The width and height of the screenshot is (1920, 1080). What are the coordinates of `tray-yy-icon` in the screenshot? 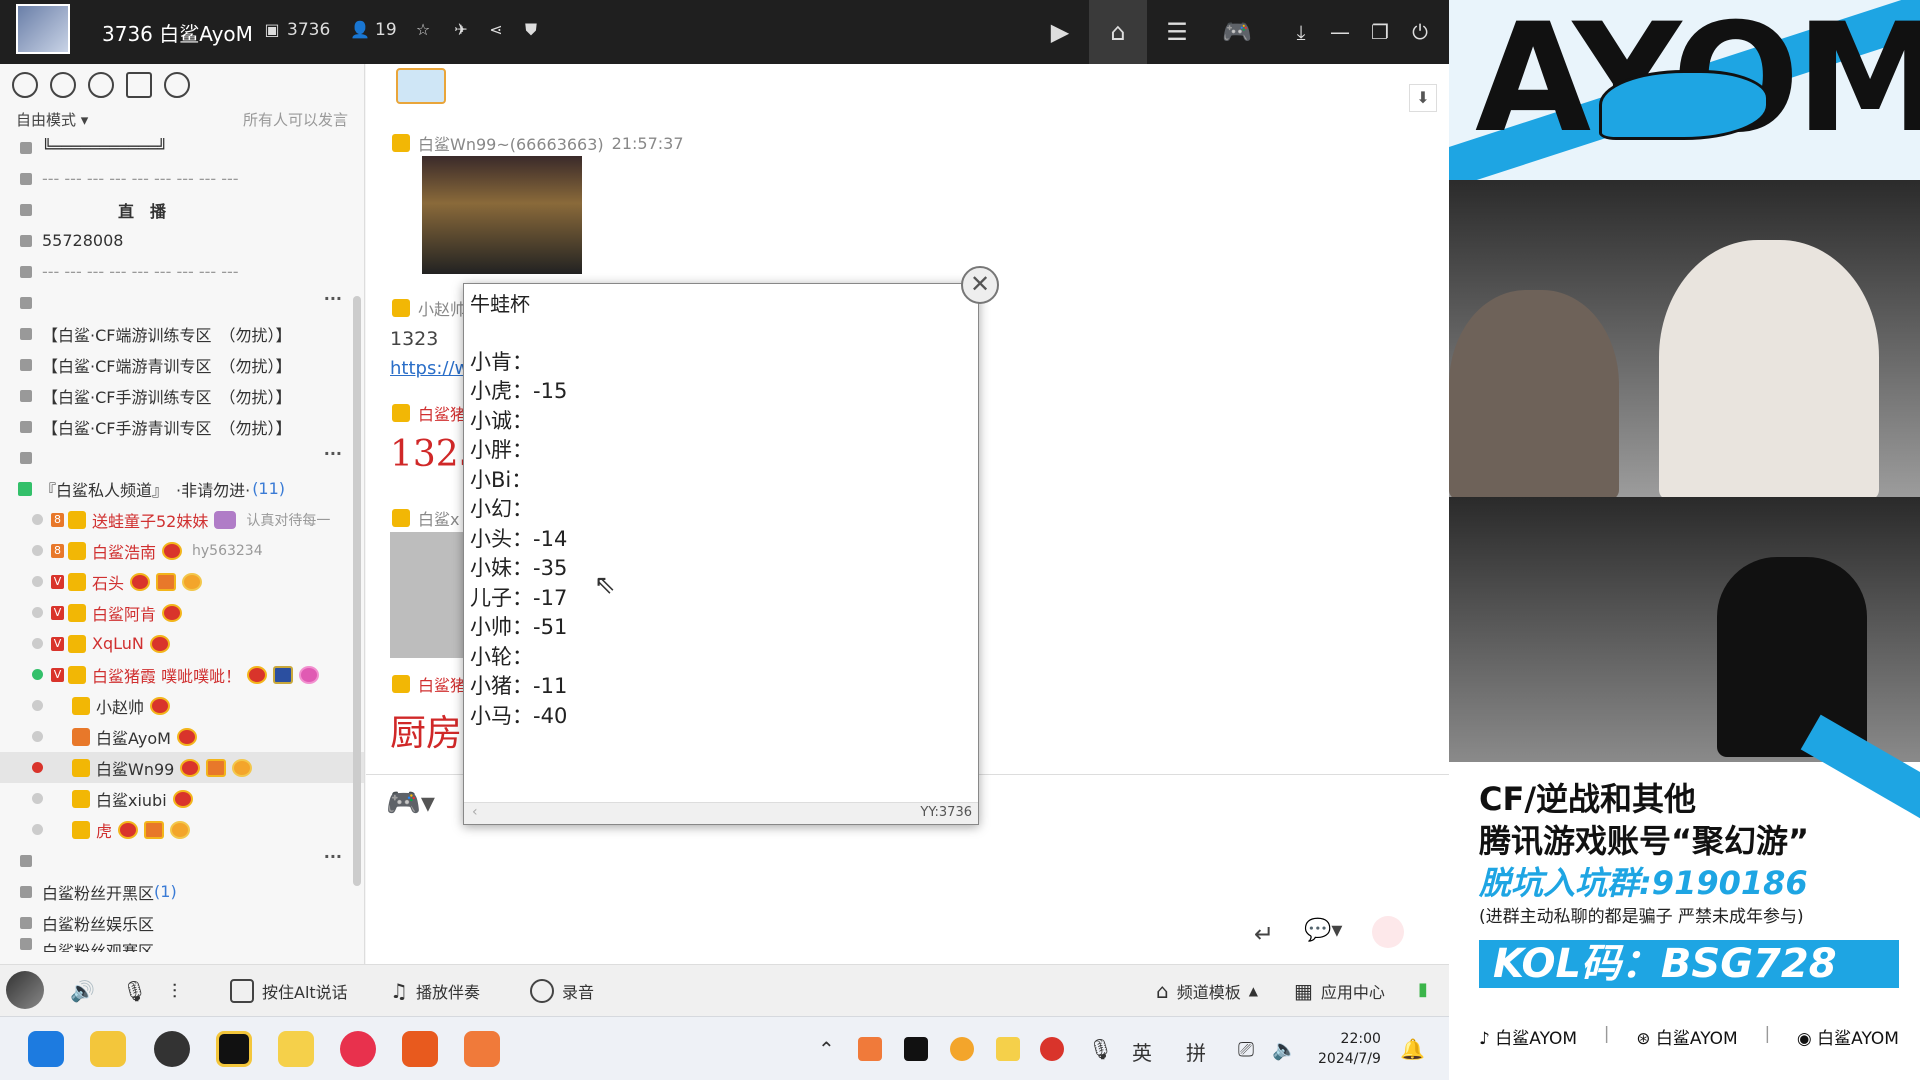 It's located at (1008, 1049).